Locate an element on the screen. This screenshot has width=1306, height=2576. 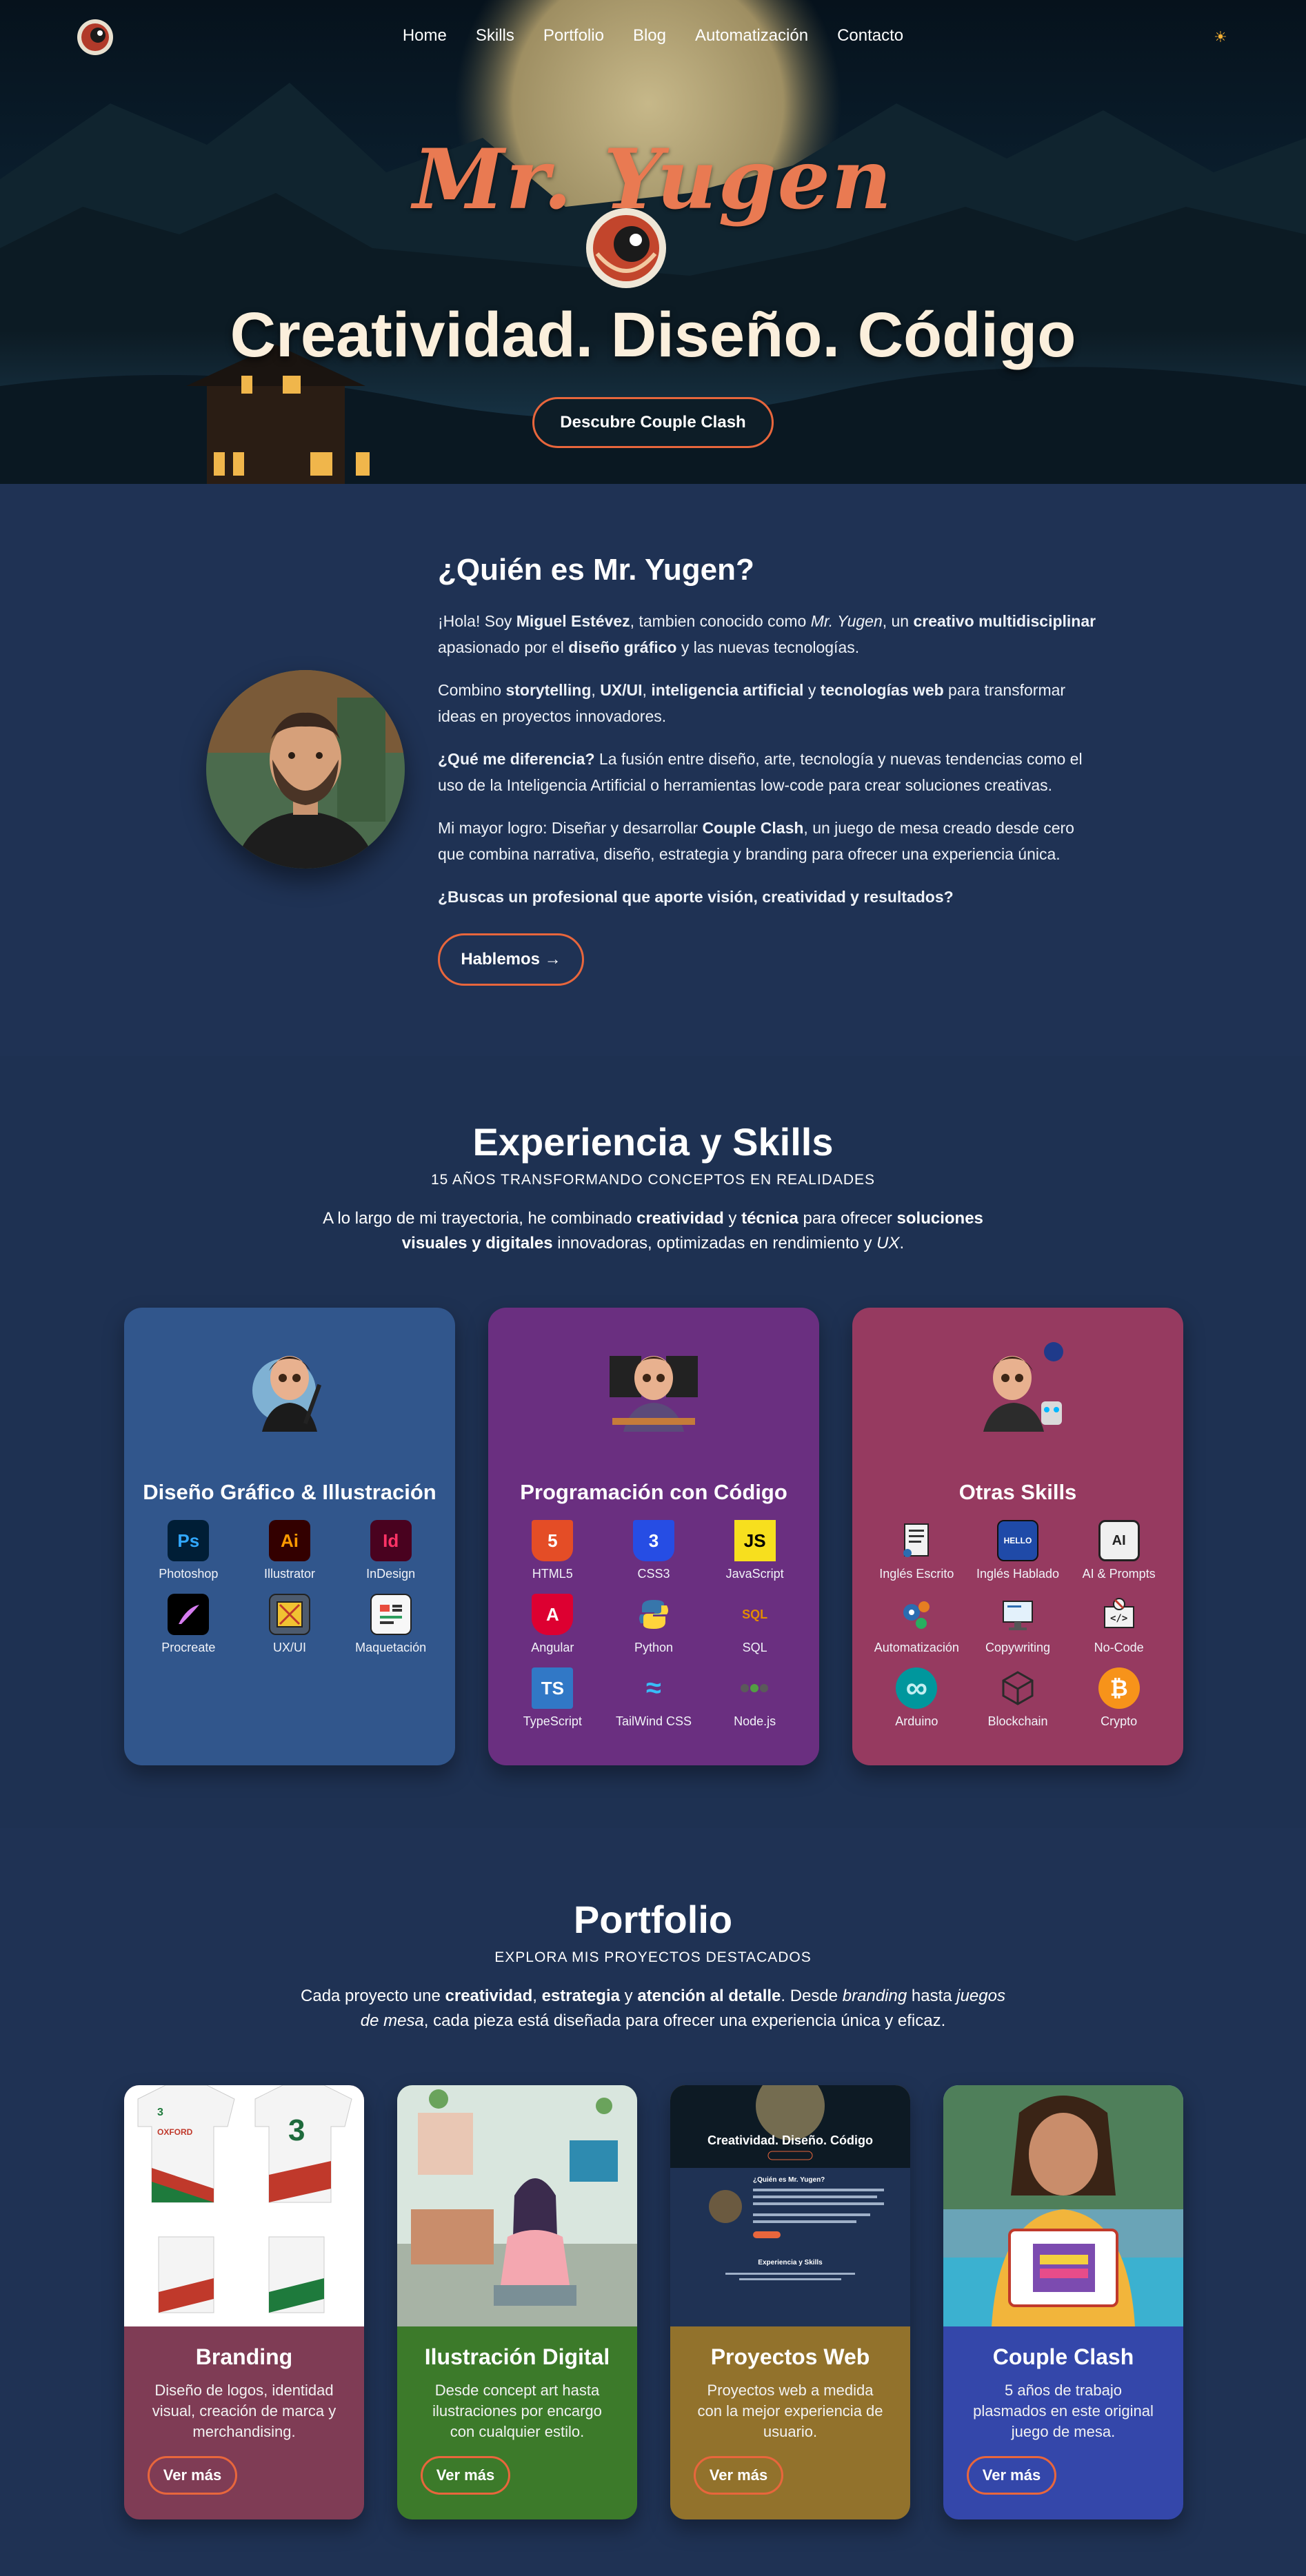
skill-label: UX/UI is located at coordinates (289, 1647).